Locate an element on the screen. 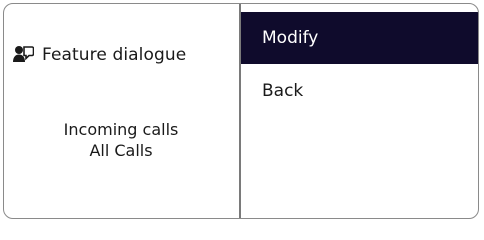  menu-item-back: Back is located at coordinates (359, 91).